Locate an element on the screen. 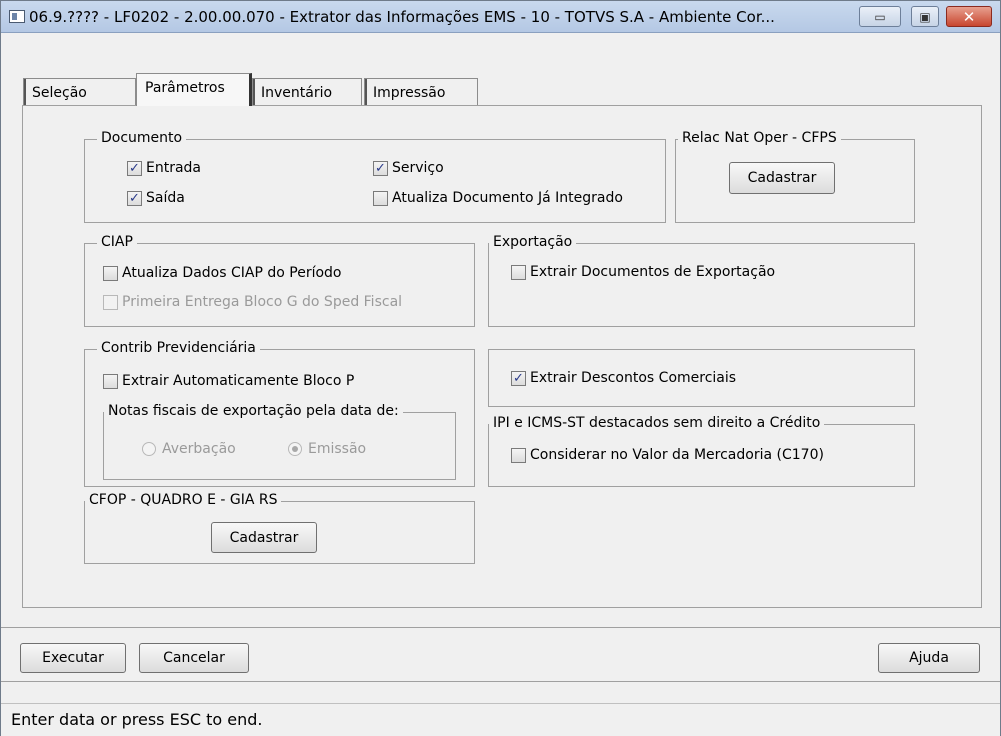 This screenshot has height=736, width=1001. documento-legend: Documento is located at coordinates (142, 138).